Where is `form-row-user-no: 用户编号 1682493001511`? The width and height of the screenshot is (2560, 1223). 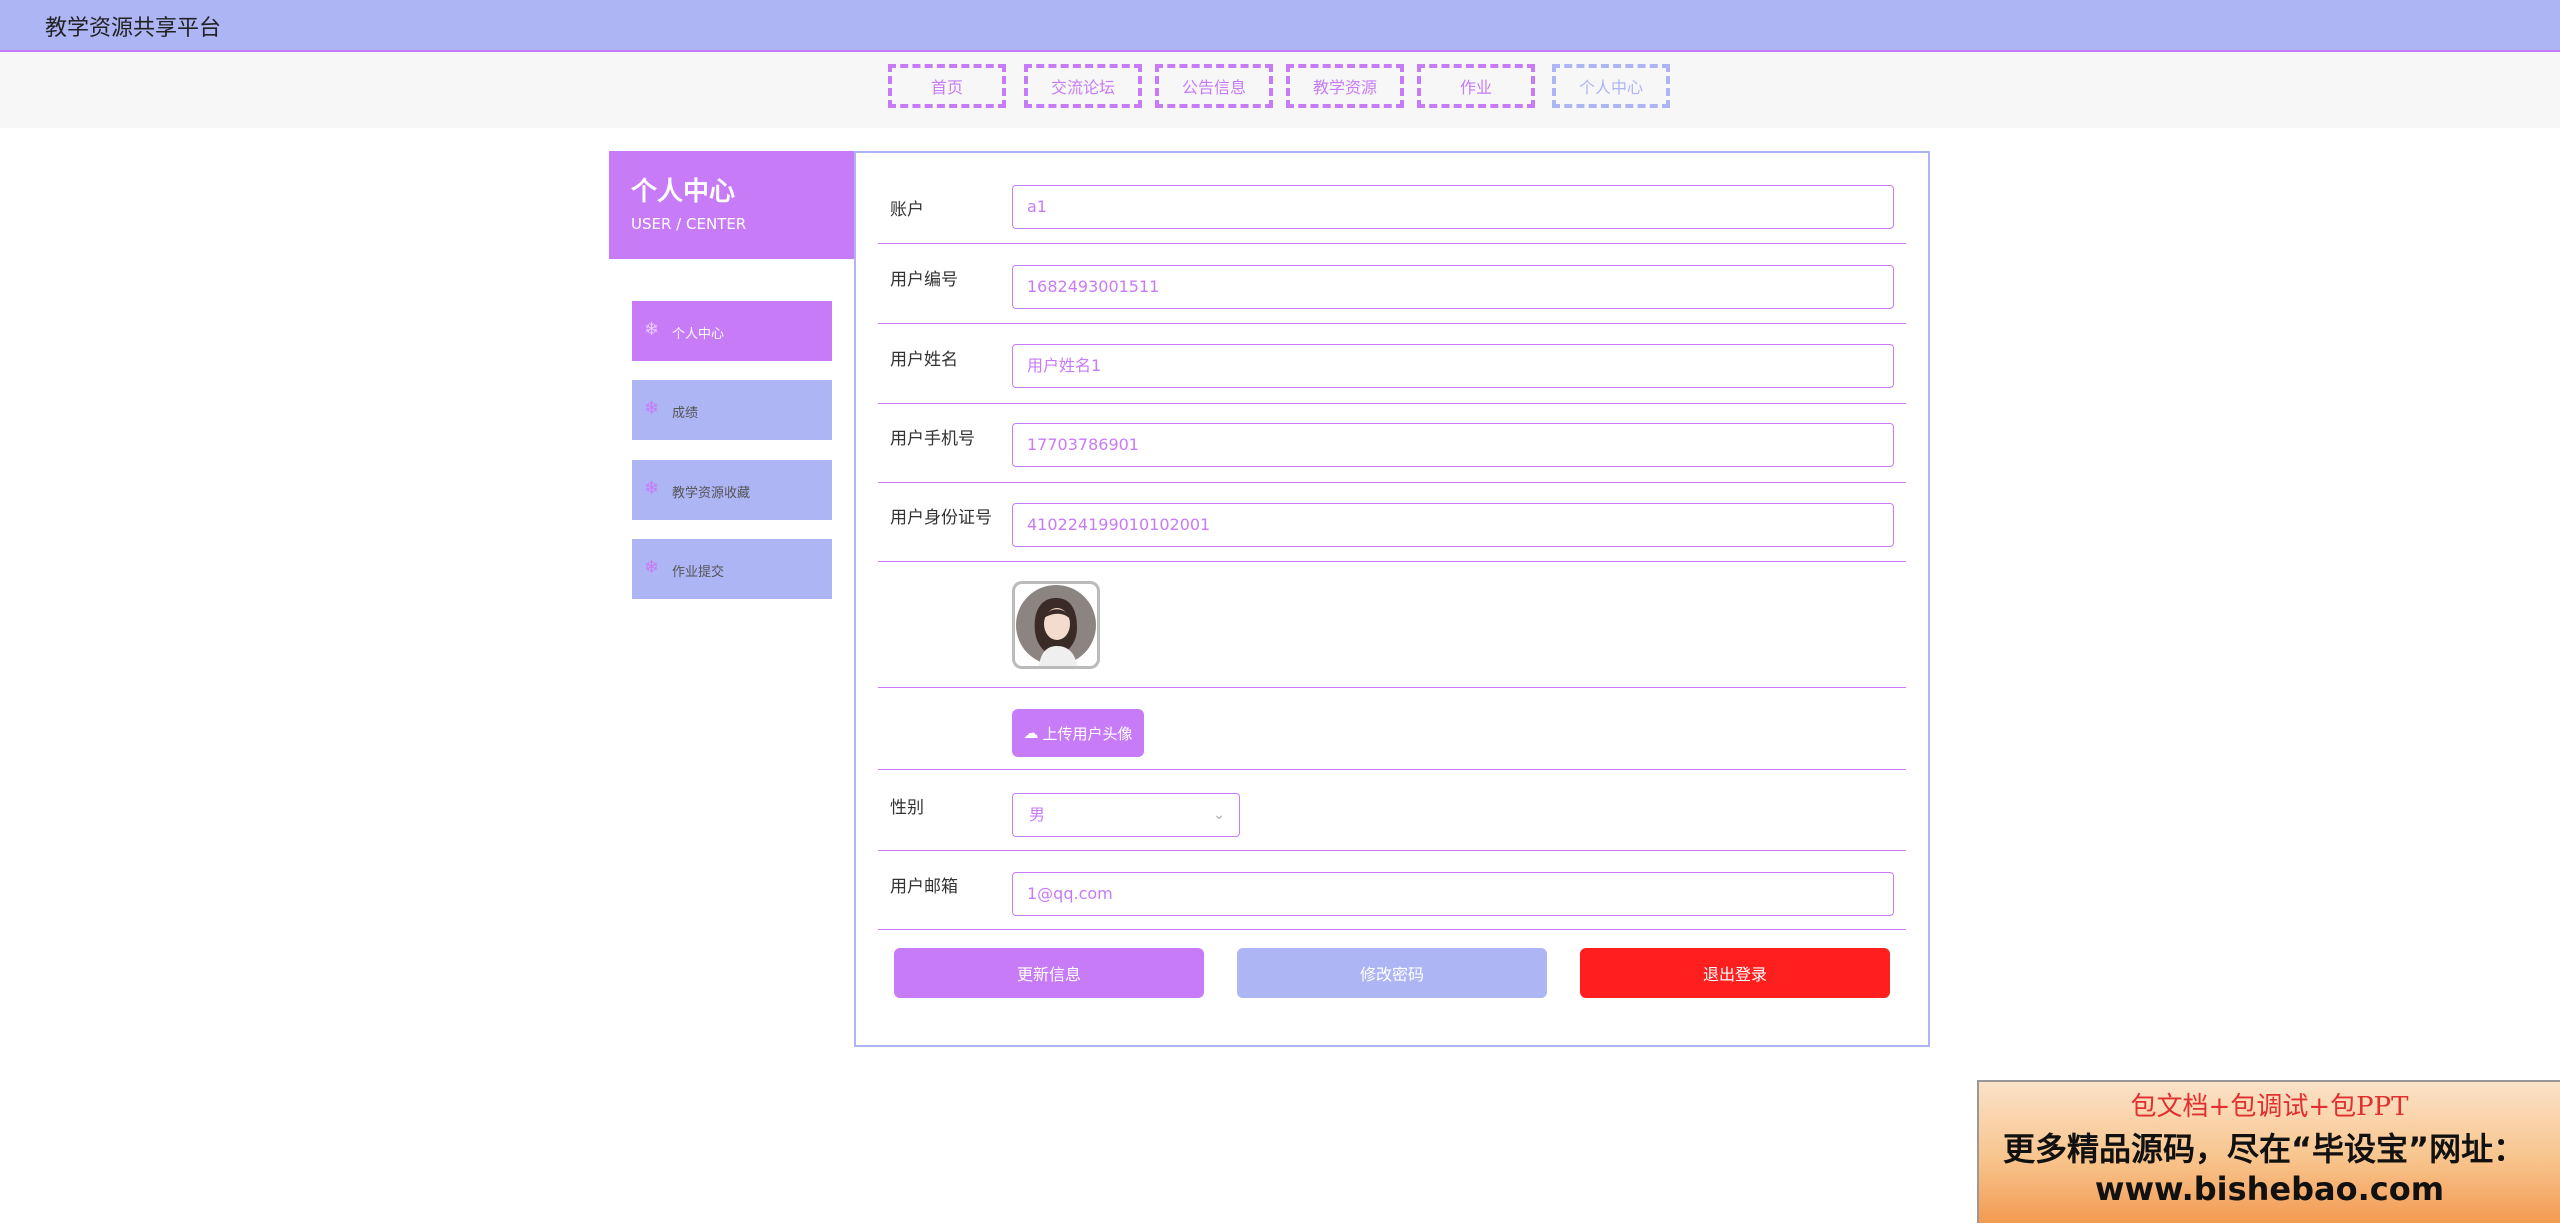 form-row-user-no: 用户编号 1682493001511 is located at coordinates (1392, 283).